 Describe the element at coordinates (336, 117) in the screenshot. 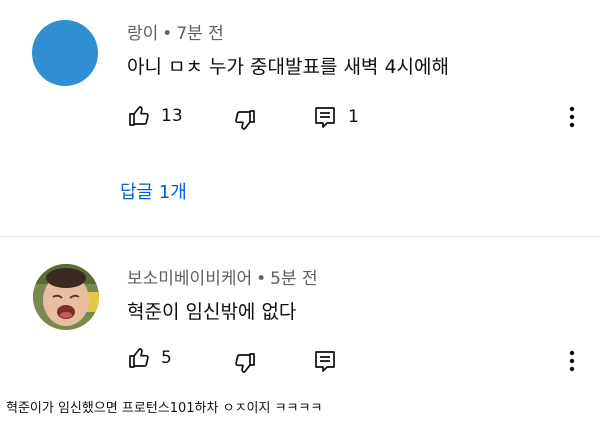

I see `reply-button: 1` at that location.